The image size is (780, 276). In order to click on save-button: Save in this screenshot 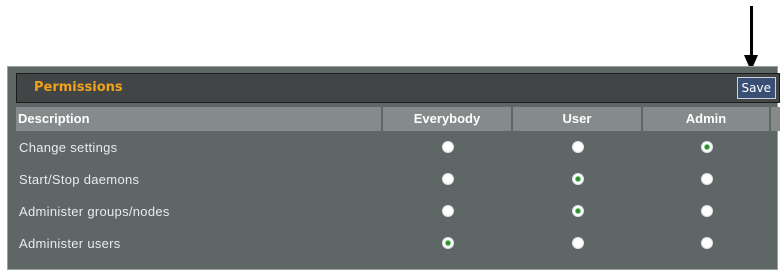, I will do `click(756, 88)`.